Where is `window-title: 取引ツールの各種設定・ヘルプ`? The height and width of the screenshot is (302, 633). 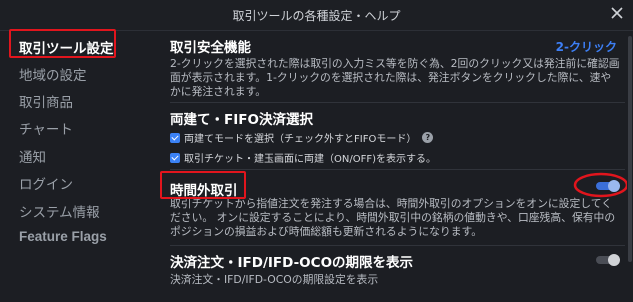
window-title: 取引ツールの各種設定・ヘルプ is located at coordinates (316, 16).